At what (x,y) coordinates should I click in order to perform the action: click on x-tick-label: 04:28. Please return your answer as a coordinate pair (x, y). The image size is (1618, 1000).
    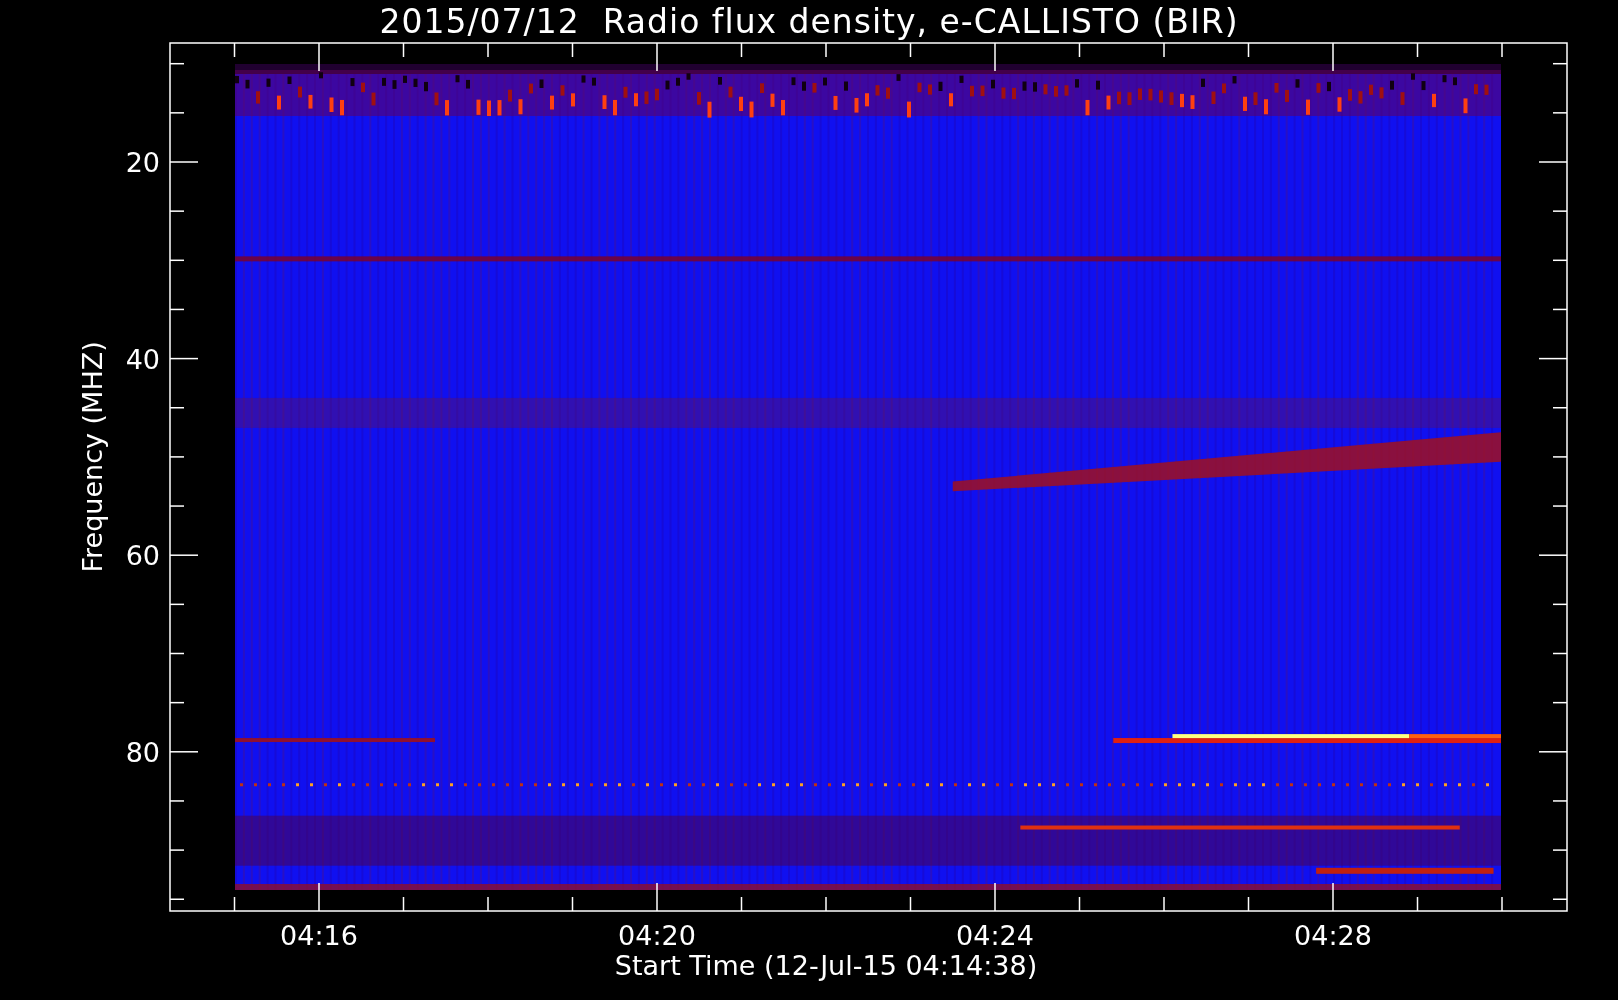
    Looking at the image, I should click on (1333, 935).